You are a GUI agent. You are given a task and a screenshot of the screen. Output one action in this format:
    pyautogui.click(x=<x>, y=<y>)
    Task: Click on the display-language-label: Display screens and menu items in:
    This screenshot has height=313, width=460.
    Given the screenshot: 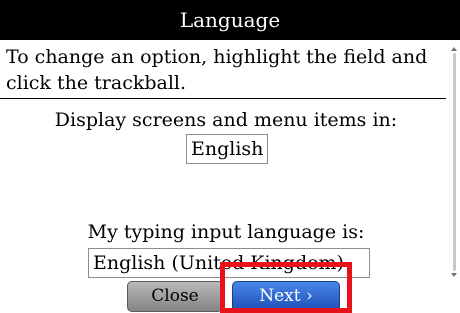 What is the action you would take?
    pyautogui.click(x=226, y=120)
    